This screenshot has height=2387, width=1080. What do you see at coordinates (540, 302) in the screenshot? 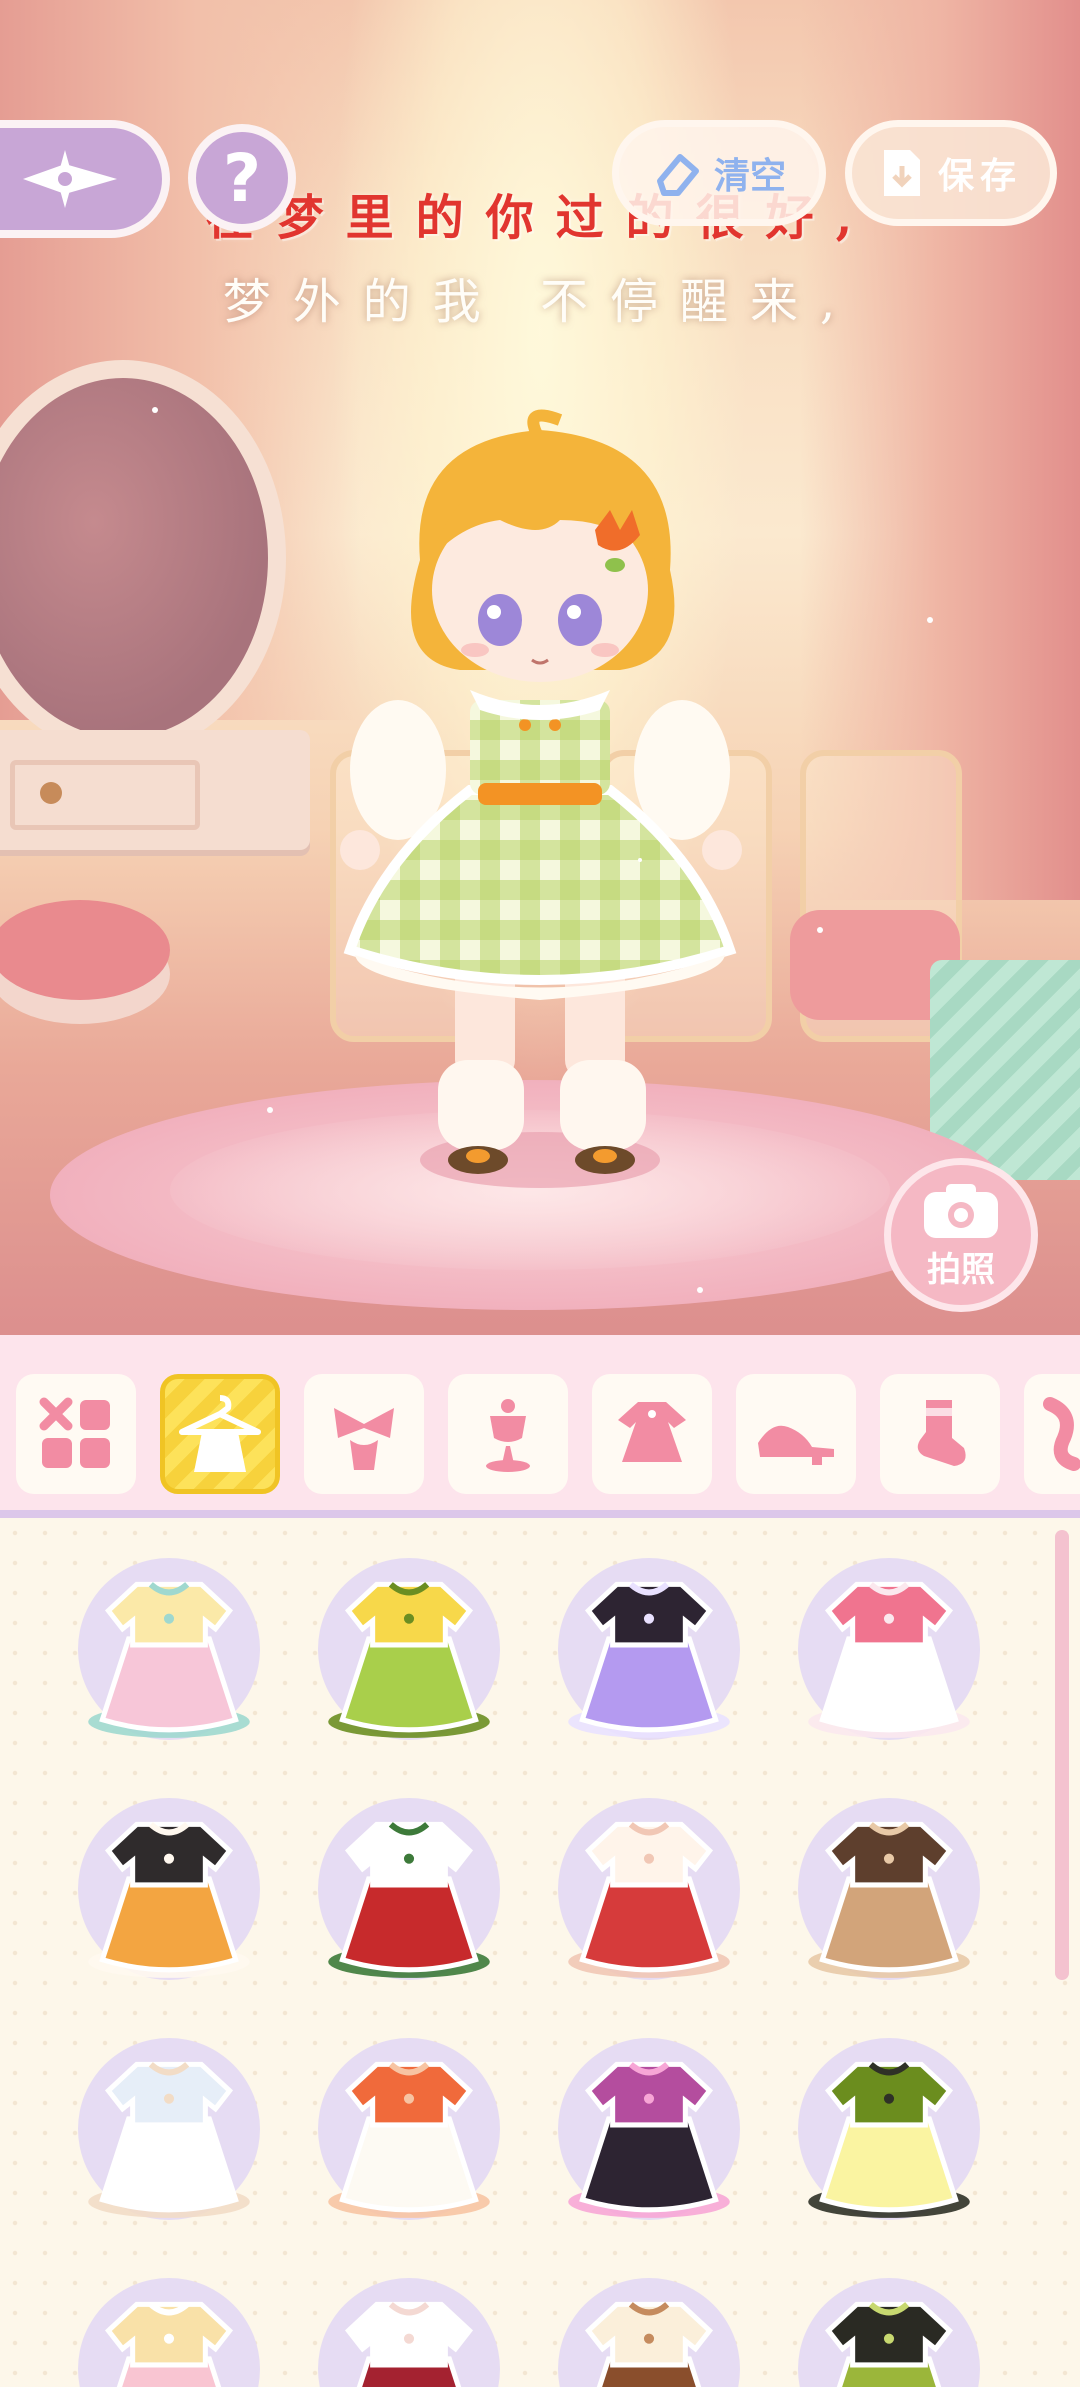
I see `lyric-line-2: 梦外的我 不停醒来,` at bounding box center [540, 302].